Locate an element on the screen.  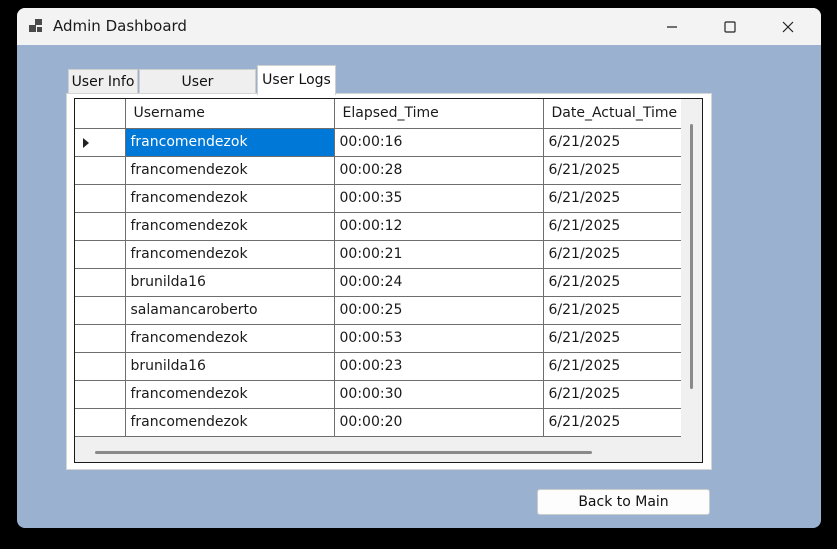
table-row: francomendezok 00:00:20 6/21/2025 is located at coordinates (378, 422).